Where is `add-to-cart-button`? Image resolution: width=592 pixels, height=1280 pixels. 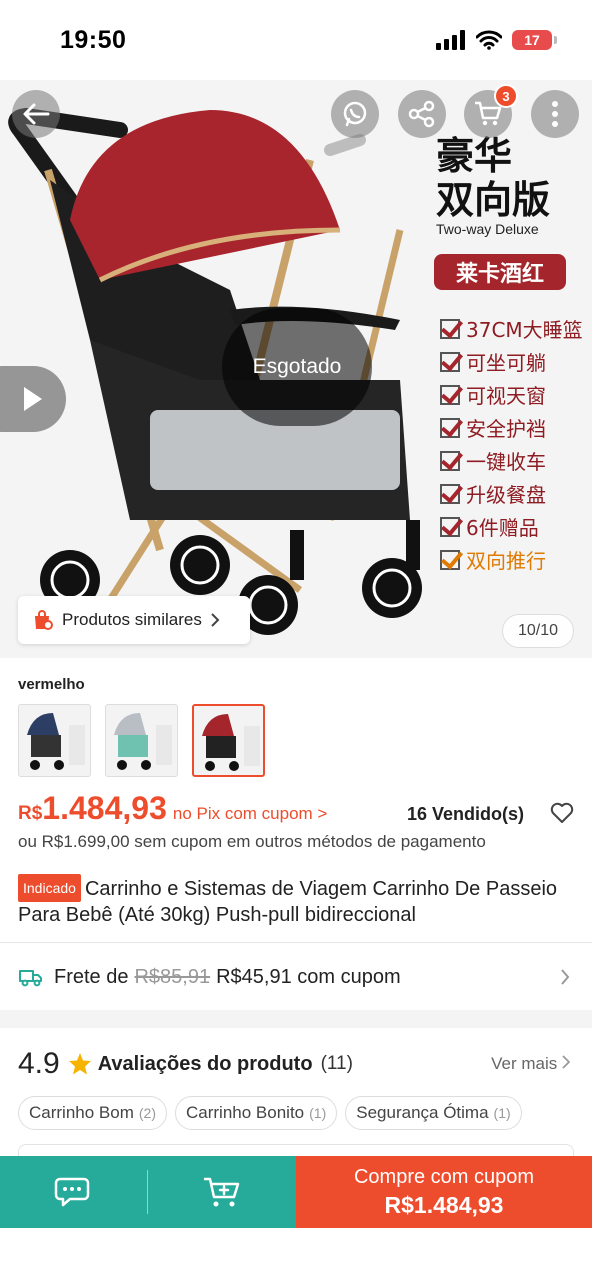 add-to-cart-button is located at coordinates (221, 1192).